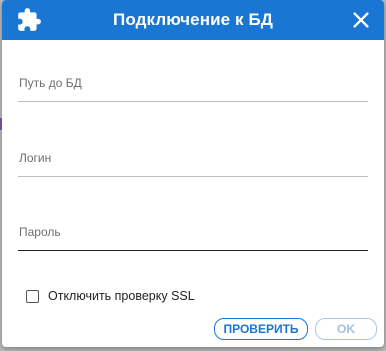  Describe the element at coordinates (193, 250) in the screenshot. I see `password-underline` at that location.